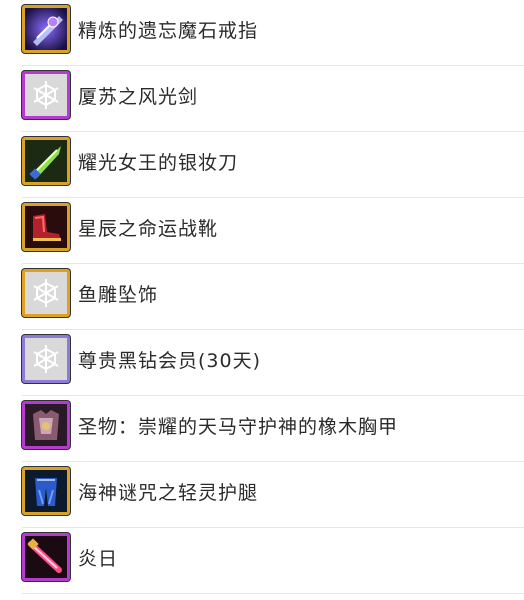 Image resolution: width=524 pixels, height=600 pixels. Describe the element at coordinates (238, 427) in the screenshot. I see `item-name: 圣物：崇耀的天马守护神的橡木胸甲` at that location.